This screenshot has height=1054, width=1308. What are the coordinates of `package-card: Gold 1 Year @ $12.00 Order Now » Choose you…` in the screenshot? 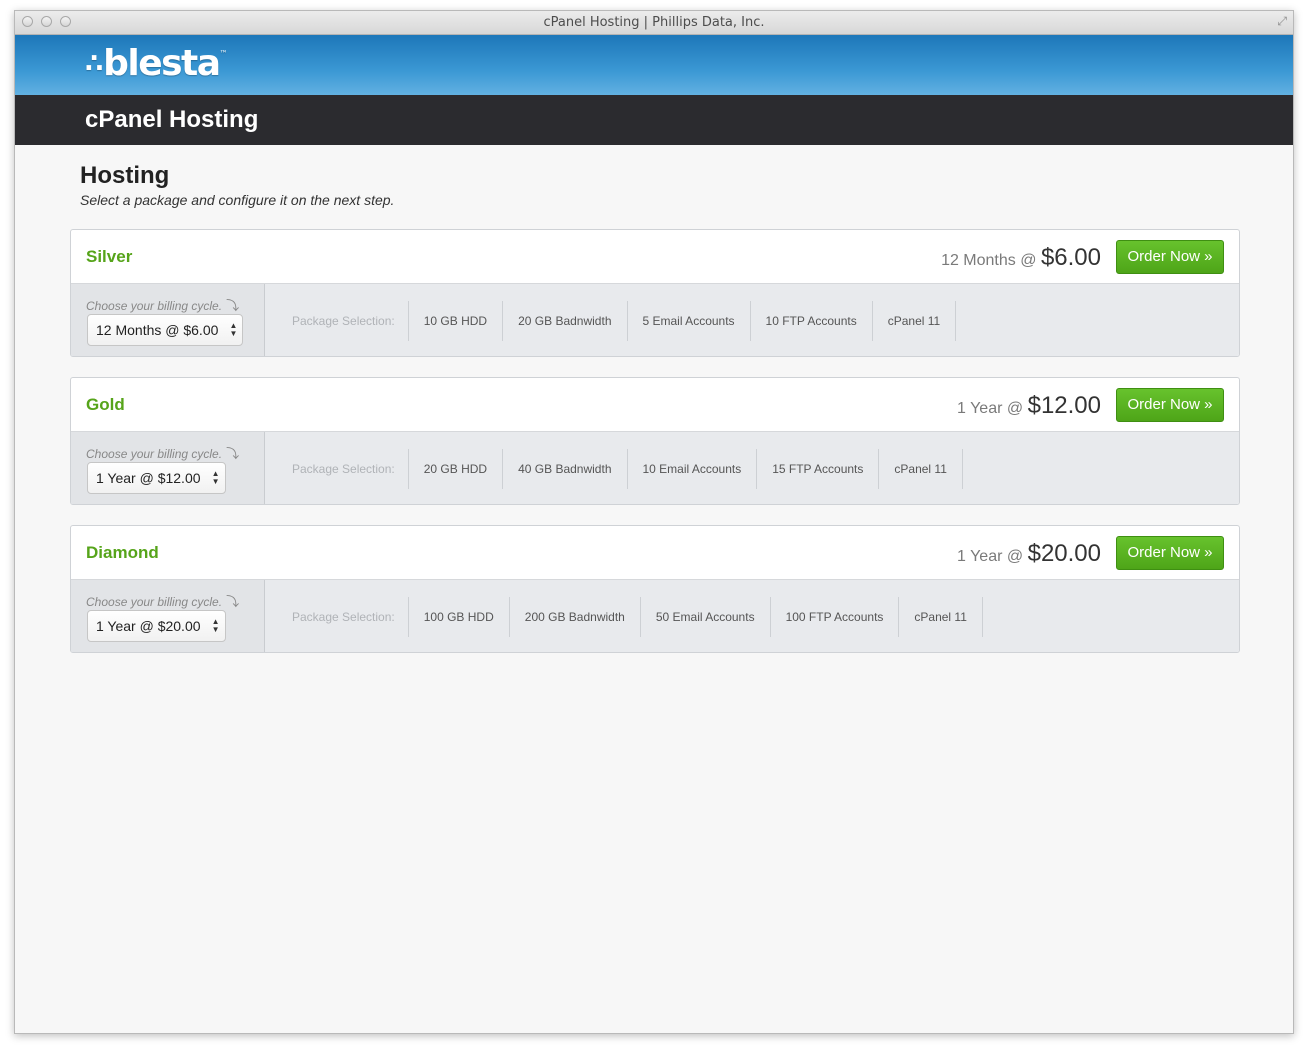 It's located at (655, 441).